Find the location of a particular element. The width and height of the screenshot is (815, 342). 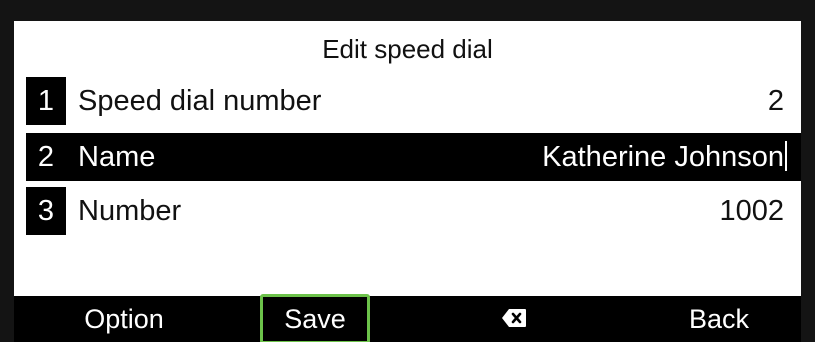

backspace-icon is located at coordinates (514, 319).